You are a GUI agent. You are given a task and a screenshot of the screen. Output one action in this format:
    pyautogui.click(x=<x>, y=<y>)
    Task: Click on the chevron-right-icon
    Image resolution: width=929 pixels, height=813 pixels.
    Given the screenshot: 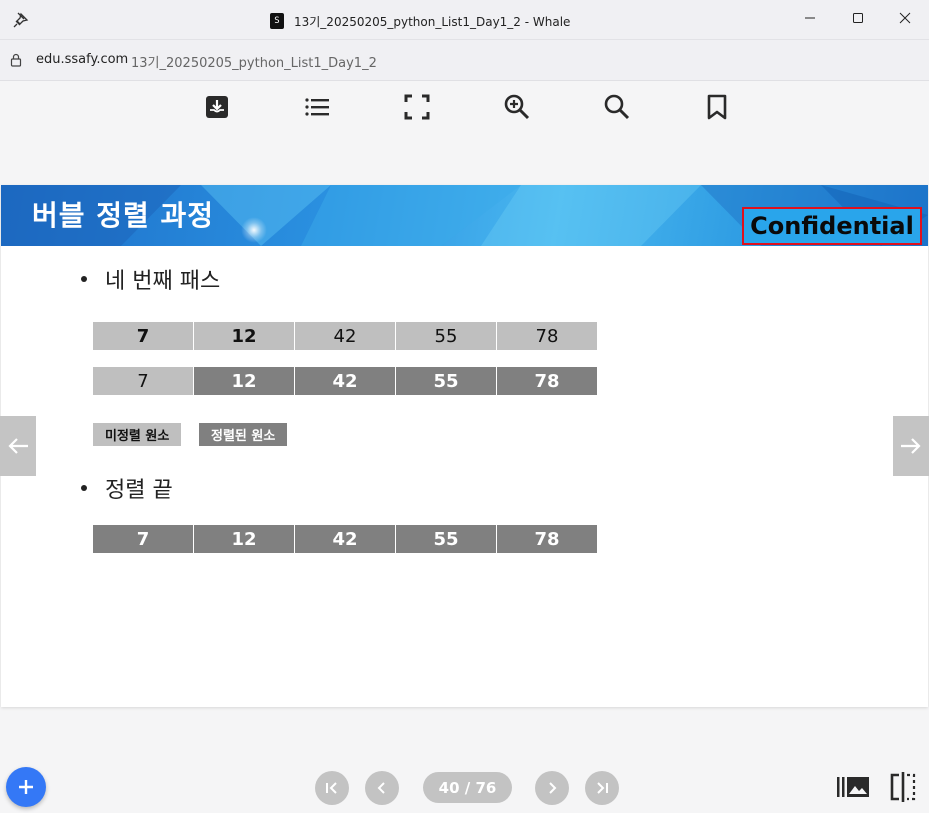 What is the action you would take?
    pyautogui.click(x=553, y=788)
    